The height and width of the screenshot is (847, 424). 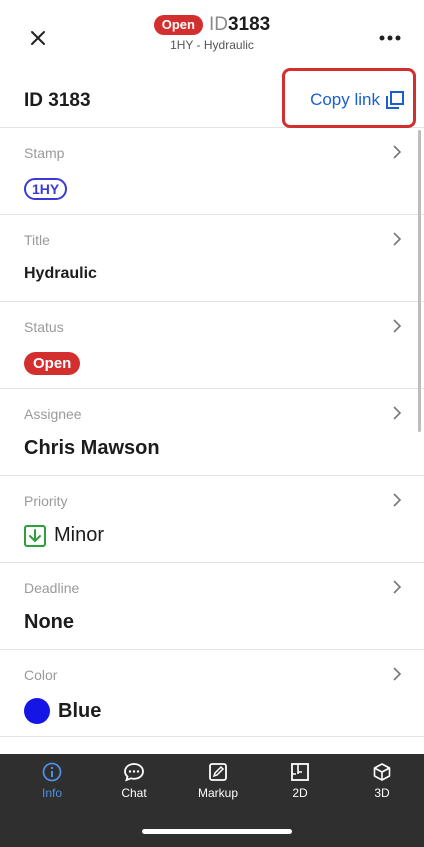 What do you see at coordinates (52, 772) in the screenshot?
I see `info-icon` at bounding box center [52, 772].